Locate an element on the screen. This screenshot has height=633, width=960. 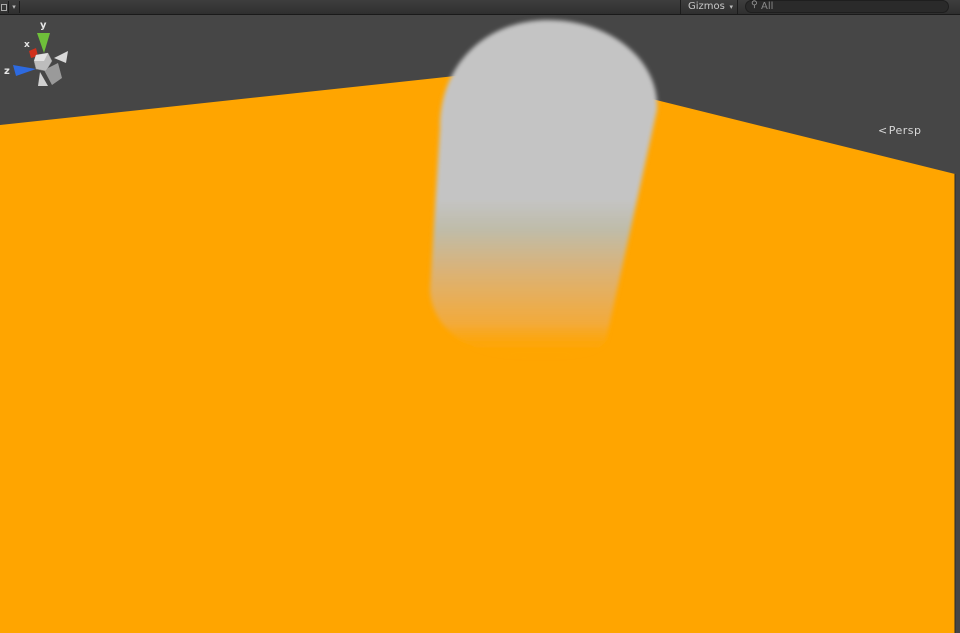
projection-label: Persp is located at coordinates (905, 130).